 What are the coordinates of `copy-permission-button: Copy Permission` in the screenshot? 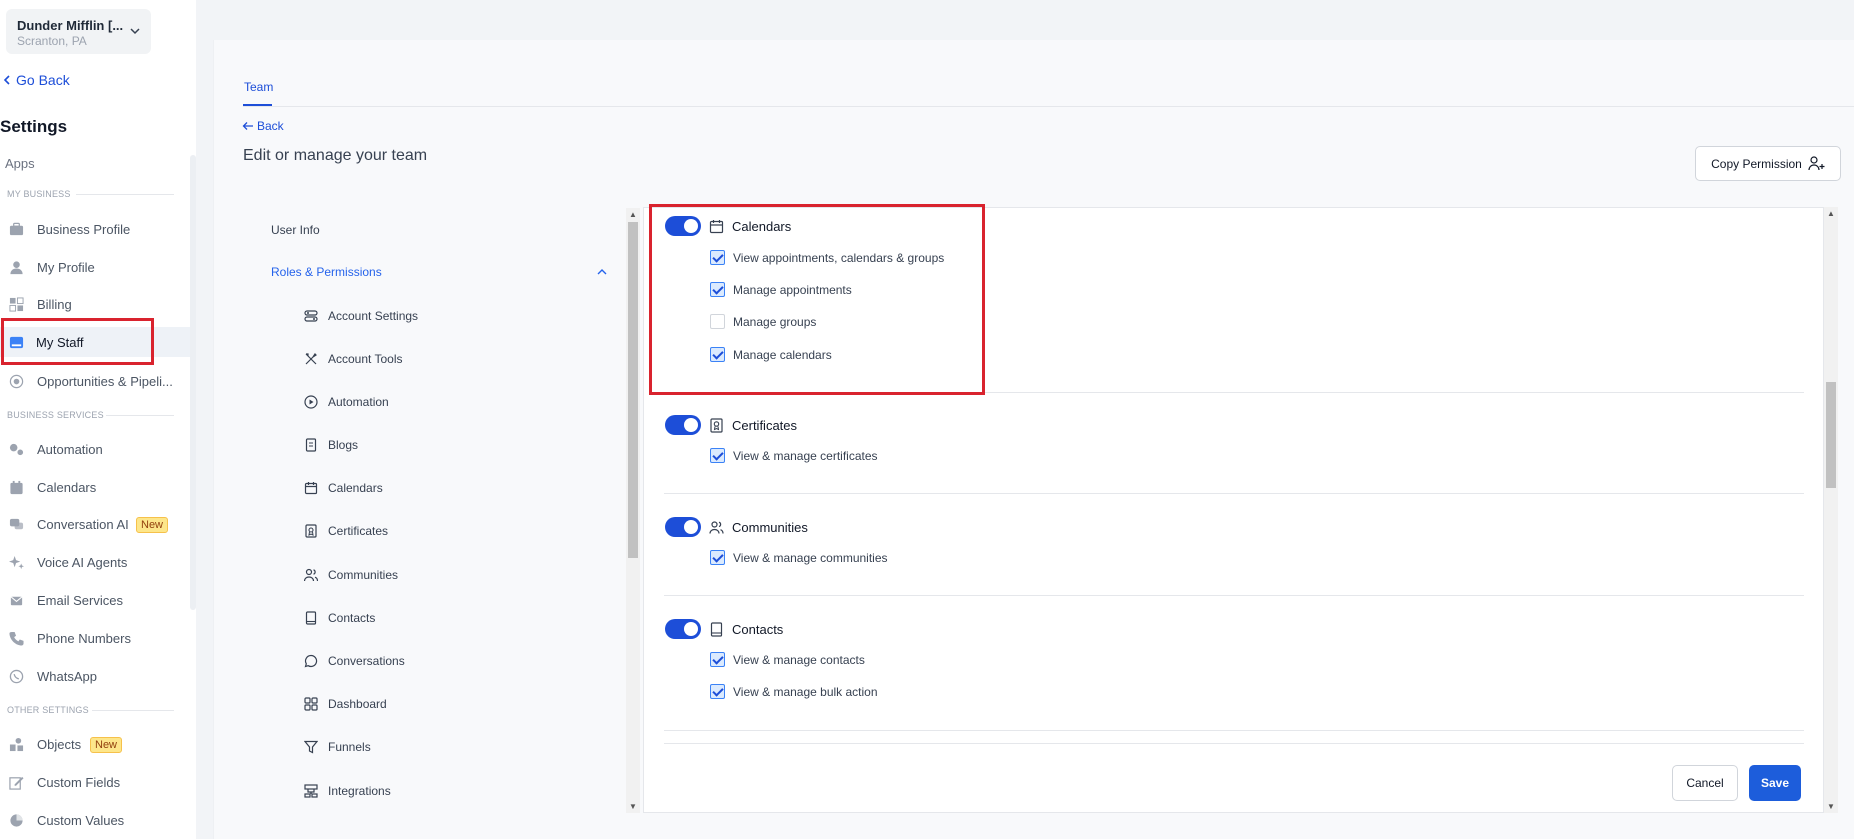 It's located at (1768, 163).